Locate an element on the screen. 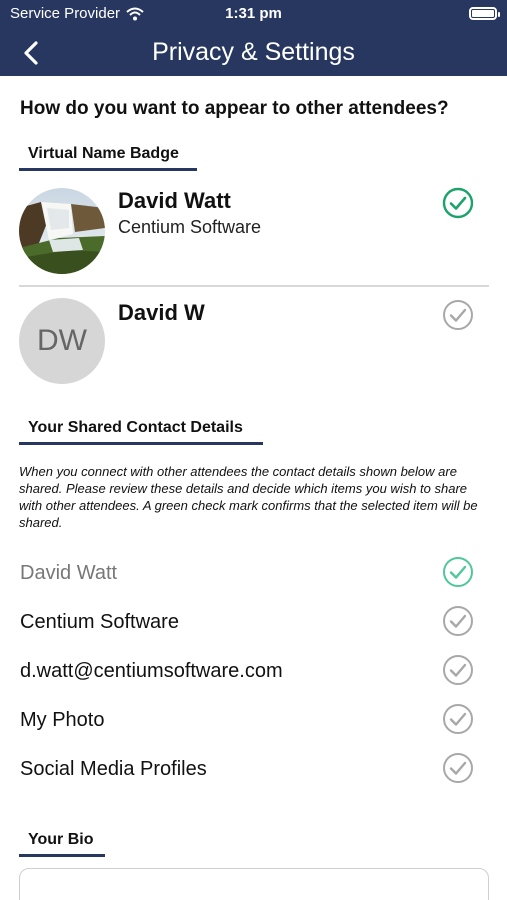 This screenshot has width=507, height=900. page-title: Privacy & Settings is located at coordinates (253, 52).